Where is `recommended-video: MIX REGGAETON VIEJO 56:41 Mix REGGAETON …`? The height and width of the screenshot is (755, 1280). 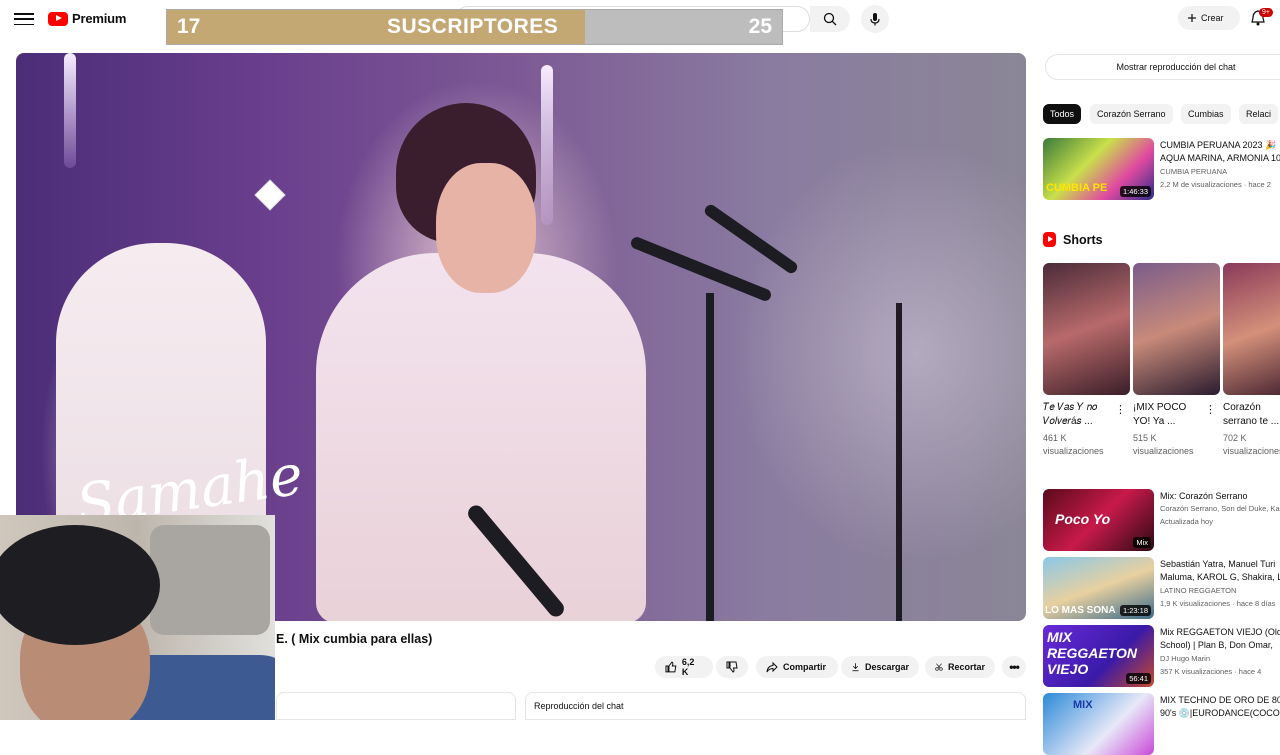
recommended-video: MIX REGGAETON VIEJO 56:41 Mix REGGAETON … is located at coordinates (1161, 656).